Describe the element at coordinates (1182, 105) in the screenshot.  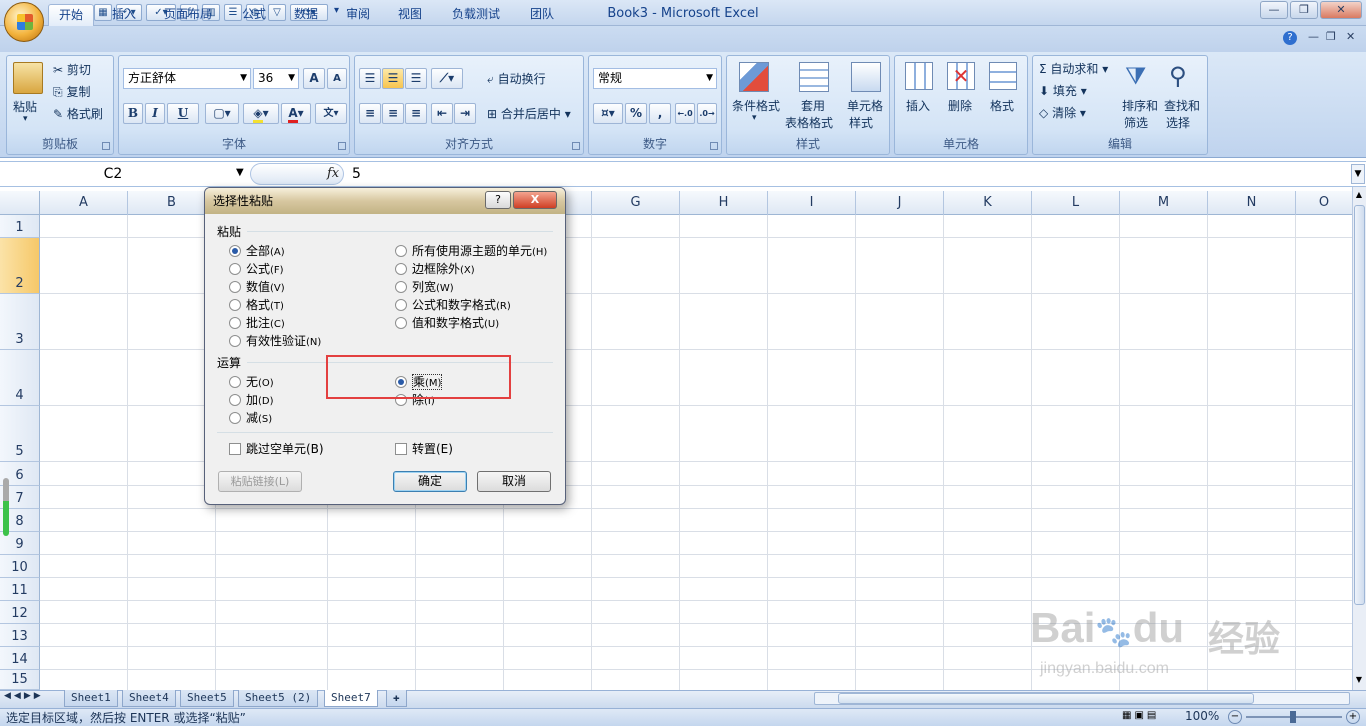
I see `find-select-button: 查找和` at that location.